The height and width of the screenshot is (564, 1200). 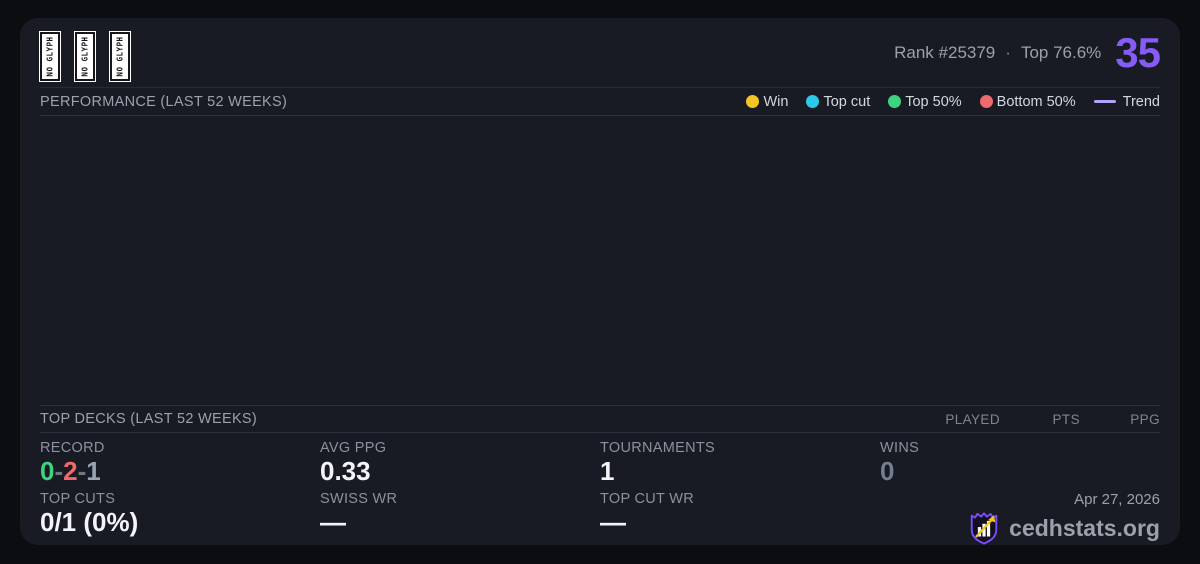 I want to click on stat-wins: WINS 0, so click(x=1020, y=465).